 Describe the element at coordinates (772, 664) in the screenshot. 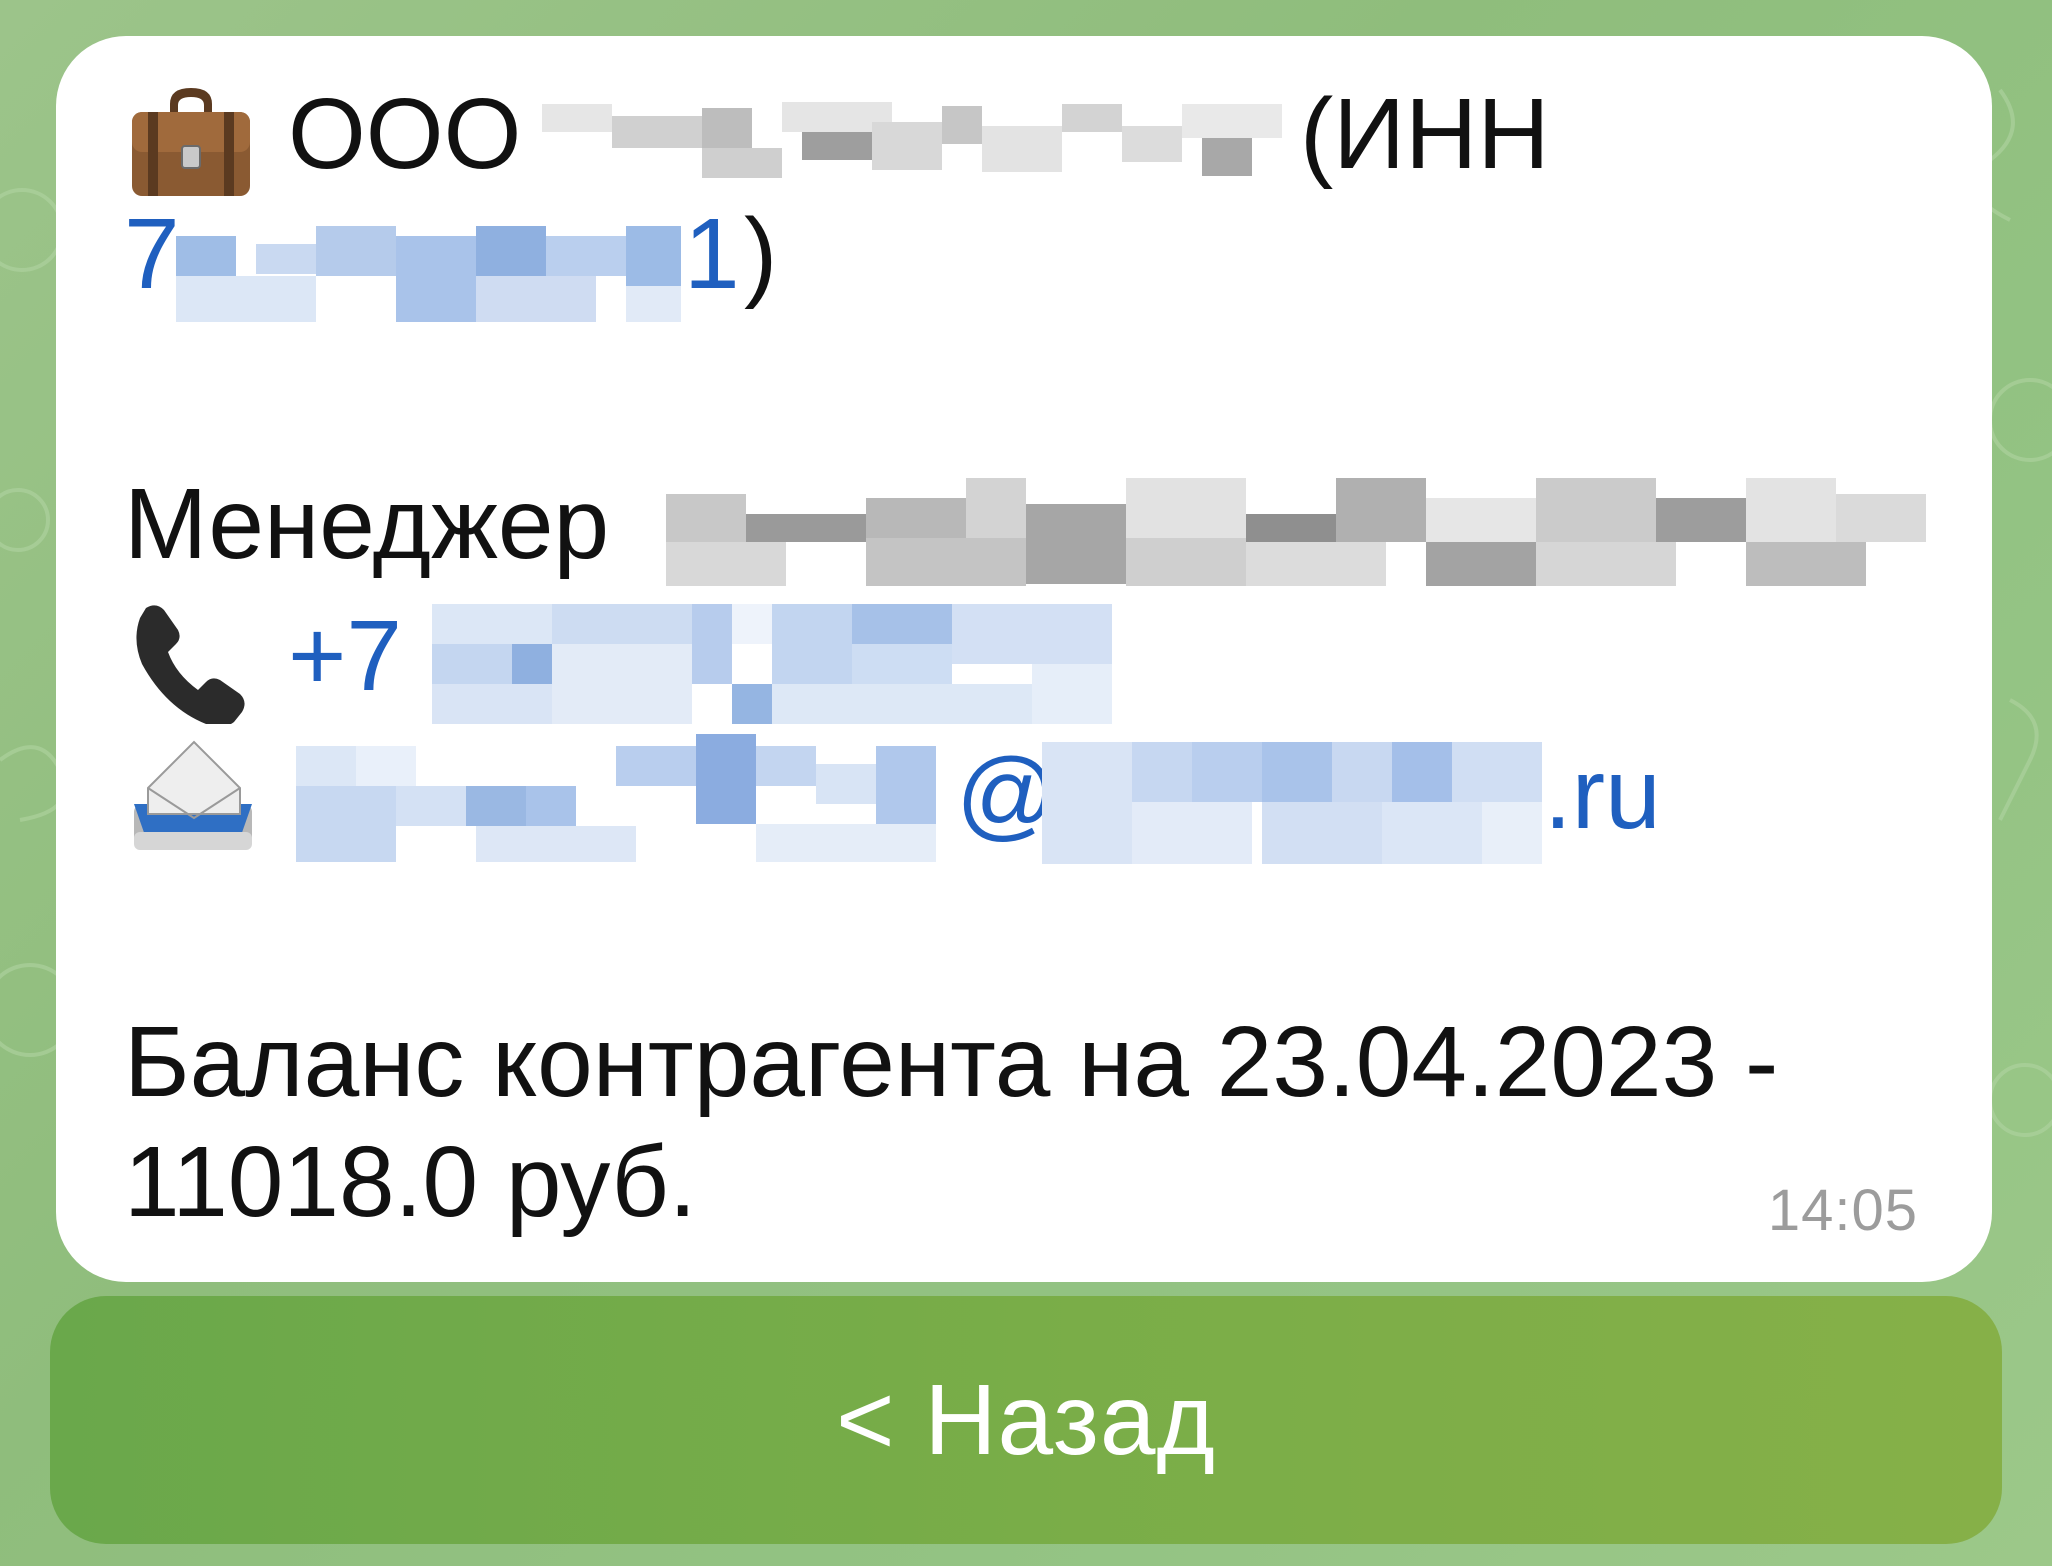

I see `phone-number-redacted` at that location.